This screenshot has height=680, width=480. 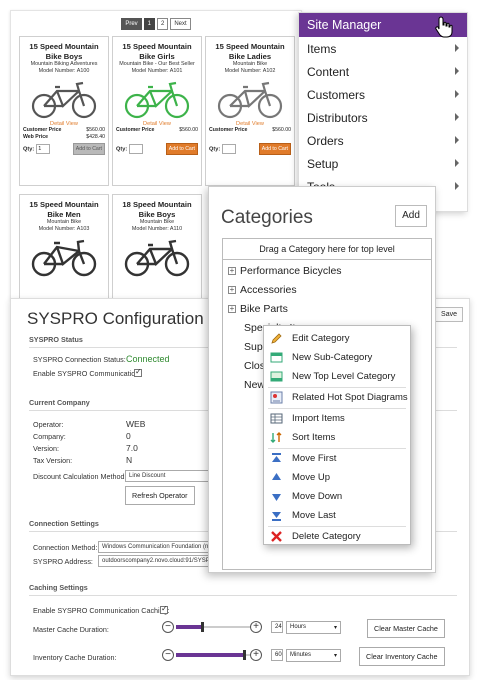 What do you see at coordinates (157, 51) in the screenshot?
I see `product-name: 15 Speed Mountain Bike Girls` at bounding box center [157, 51].